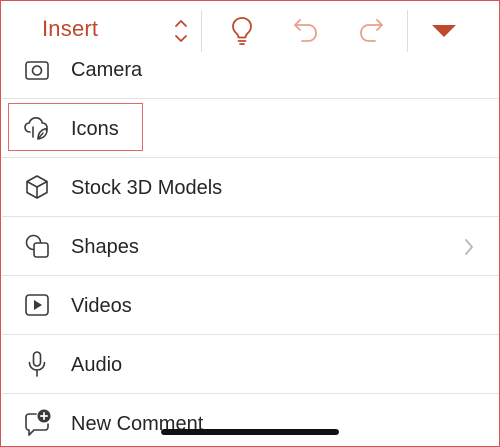 This screenshot has width=500, height=447. I want to click on redo-icon, so click(371, 30).